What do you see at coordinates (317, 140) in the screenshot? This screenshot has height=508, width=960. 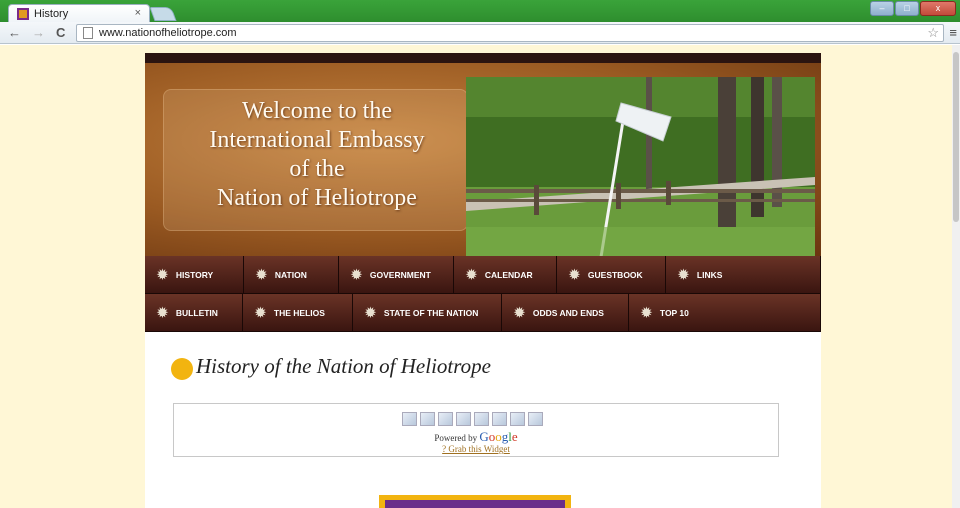 I see `banner-line-2: International Embassy` at bounding box center [317, 140].